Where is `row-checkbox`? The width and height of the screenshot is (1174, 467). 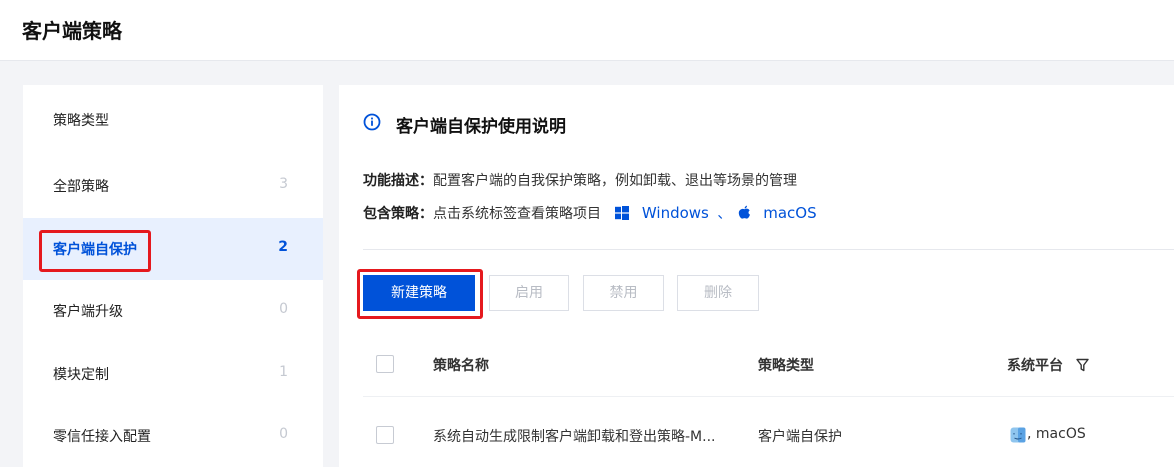
row-checkbox is located at coordinates (385, 435).